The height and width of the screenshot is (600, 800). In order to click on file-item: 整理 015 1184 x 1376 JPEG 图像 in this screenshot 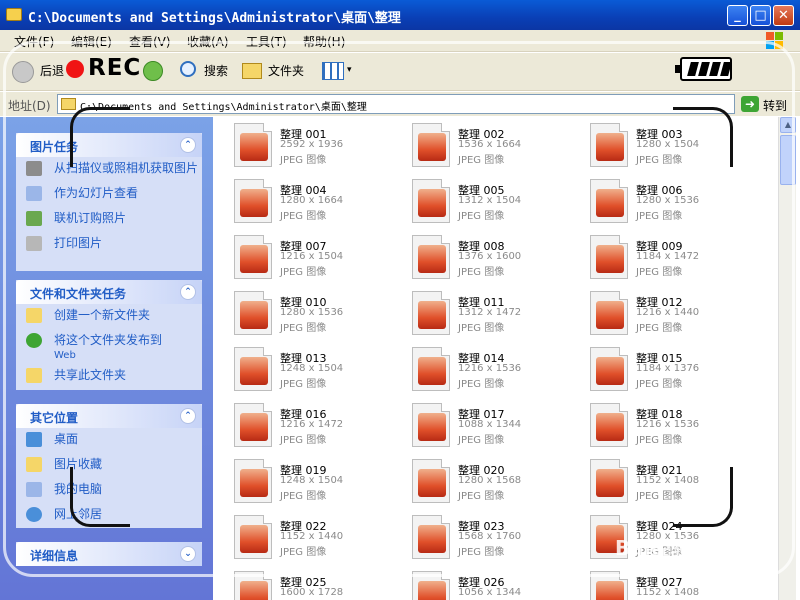, I will do `click(665, 368)`.